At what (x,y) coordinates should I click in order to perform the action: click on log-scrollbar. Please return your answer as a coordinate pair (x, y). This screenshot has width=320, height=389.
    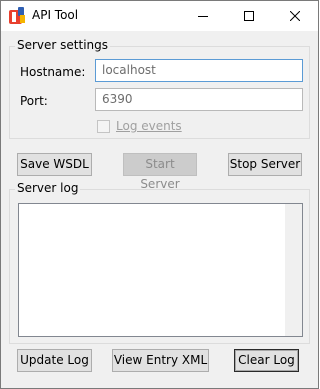
    Looking at the image, I should click on (293, 270).